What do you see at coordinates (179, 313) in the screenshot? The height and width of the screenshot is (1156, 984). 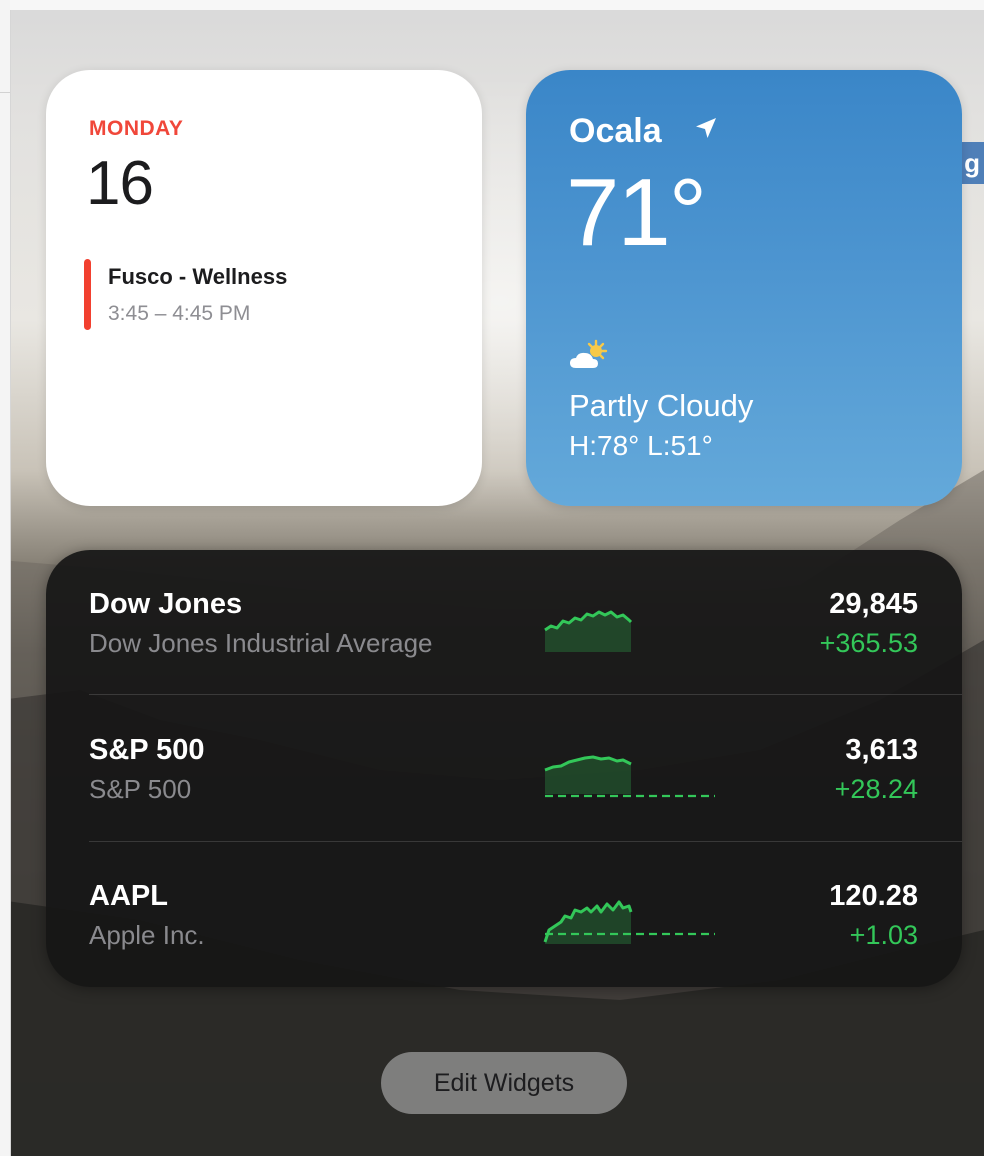 I see `event-time: 3:45 – 4:45 PM` at bounding box center [179, 313].